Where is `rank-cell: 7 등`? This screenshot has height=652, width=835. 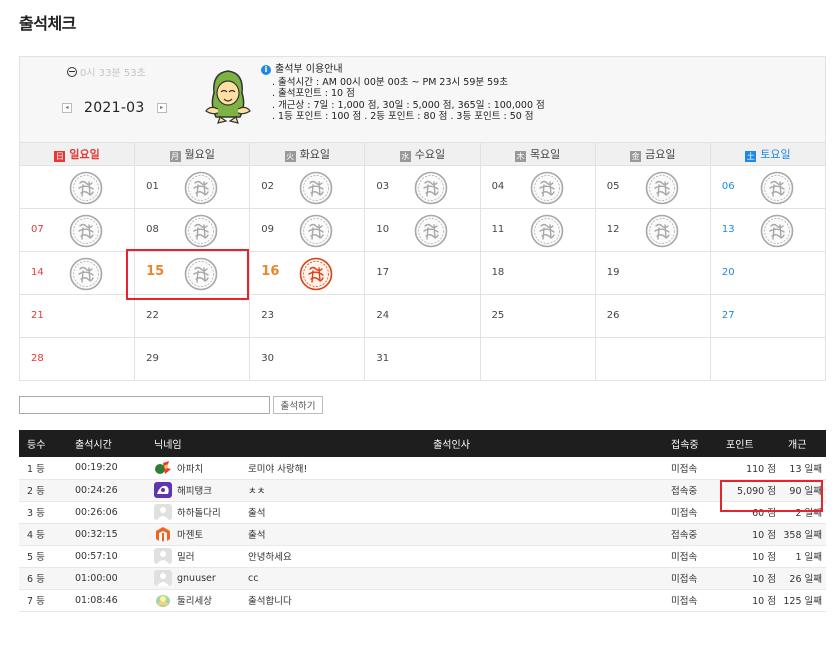
rank-cell: 7 등 is located at coordinates (43, 600).